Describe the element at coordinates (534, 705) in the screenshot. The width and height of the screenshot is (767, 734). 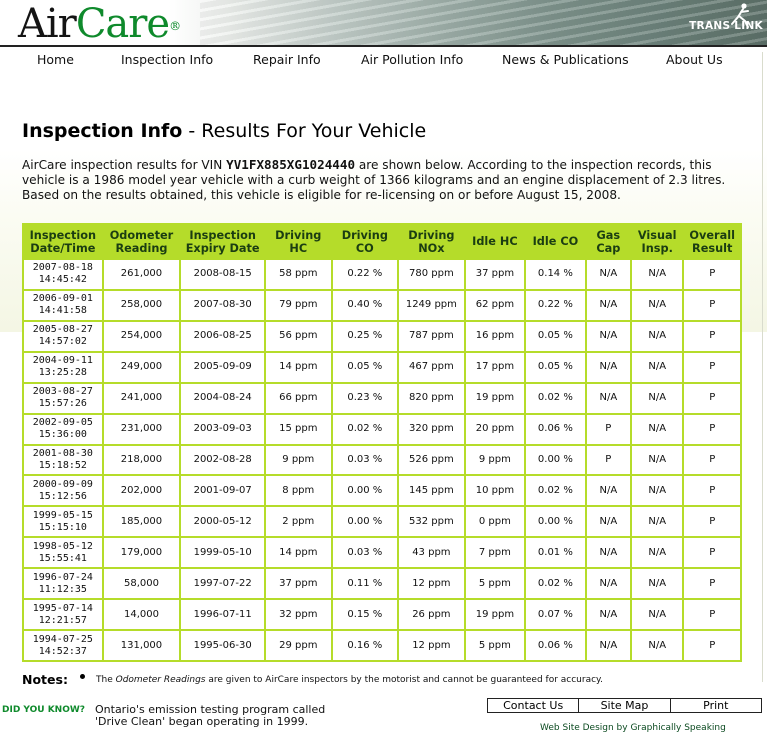
I see `contact-us-link: Contact Us` at that location.